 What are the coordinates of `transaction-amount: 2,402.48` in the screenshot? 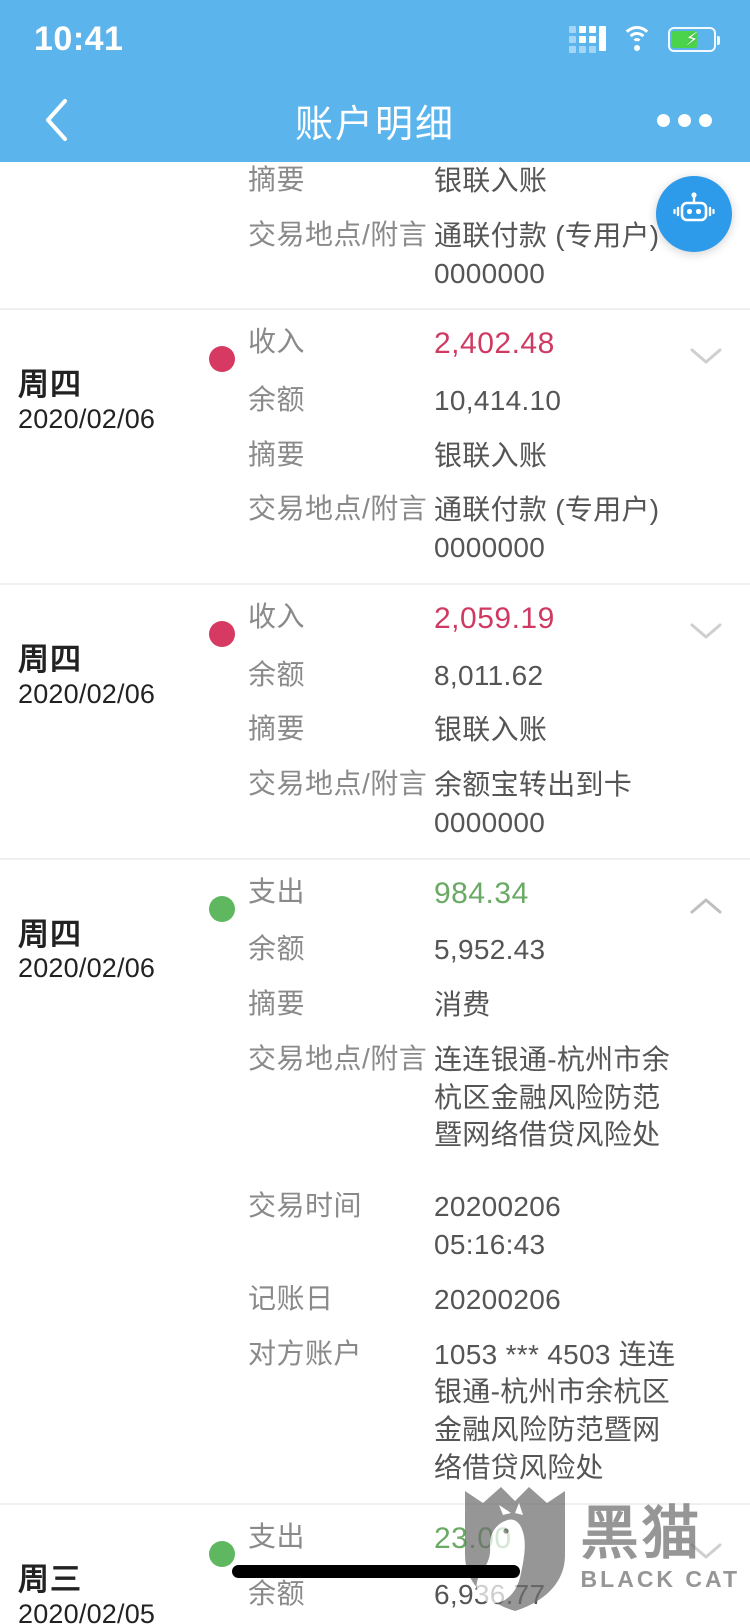 It's located at (494, 344).